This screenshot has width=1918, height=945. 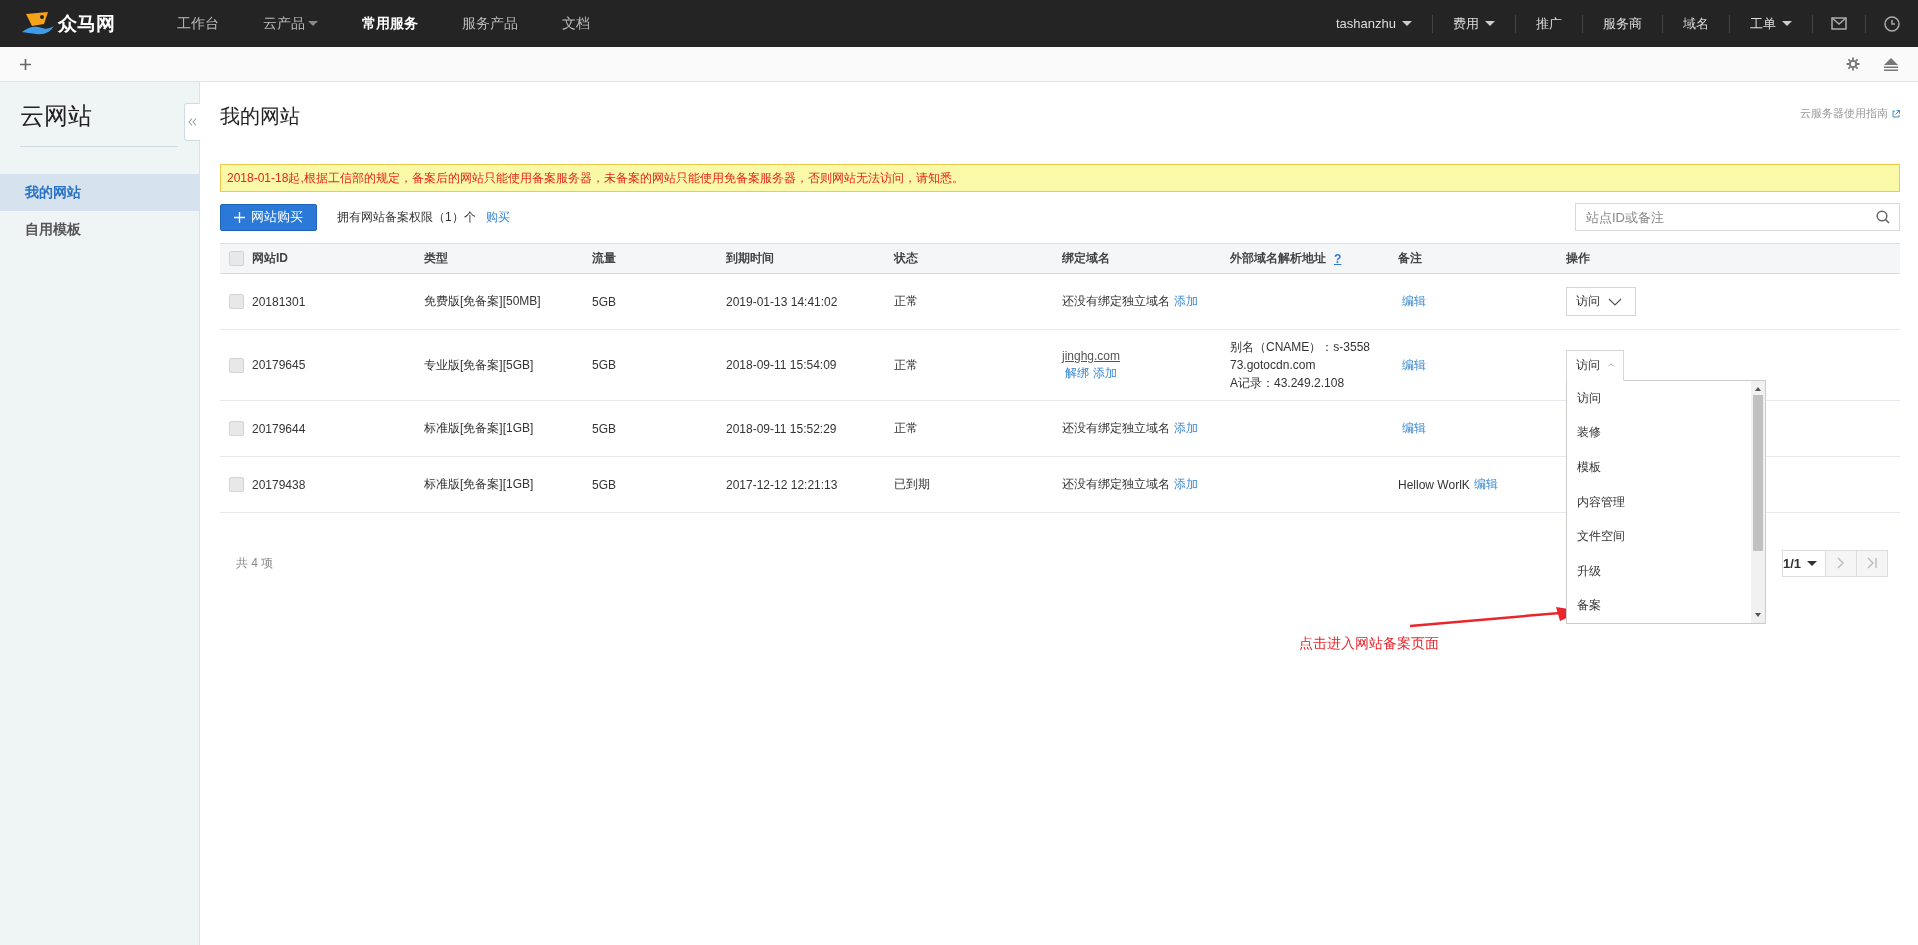 What do you see at coordinates (576, 23) in the screenshot?
I see `nav-tab: 文档` at bounding box center [576, 23].